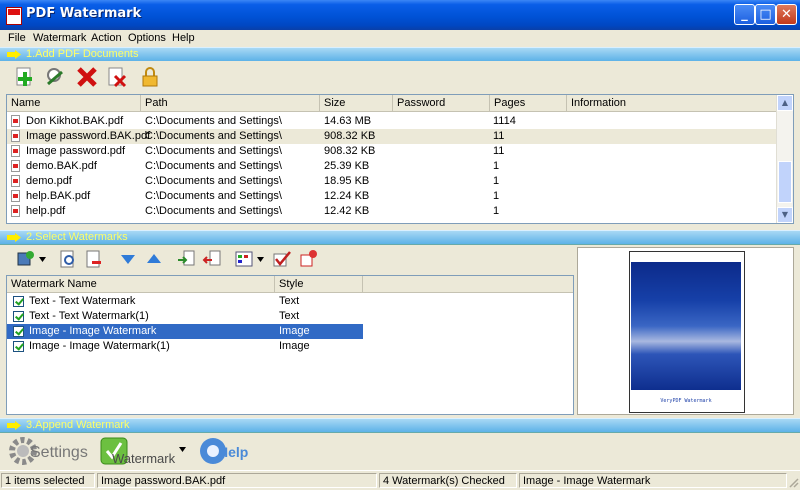 This screenshot has height=490, width=800. Describe the element at coordinates (356, 103) in the screenshot. I see `column-header-size: Size` at that location.